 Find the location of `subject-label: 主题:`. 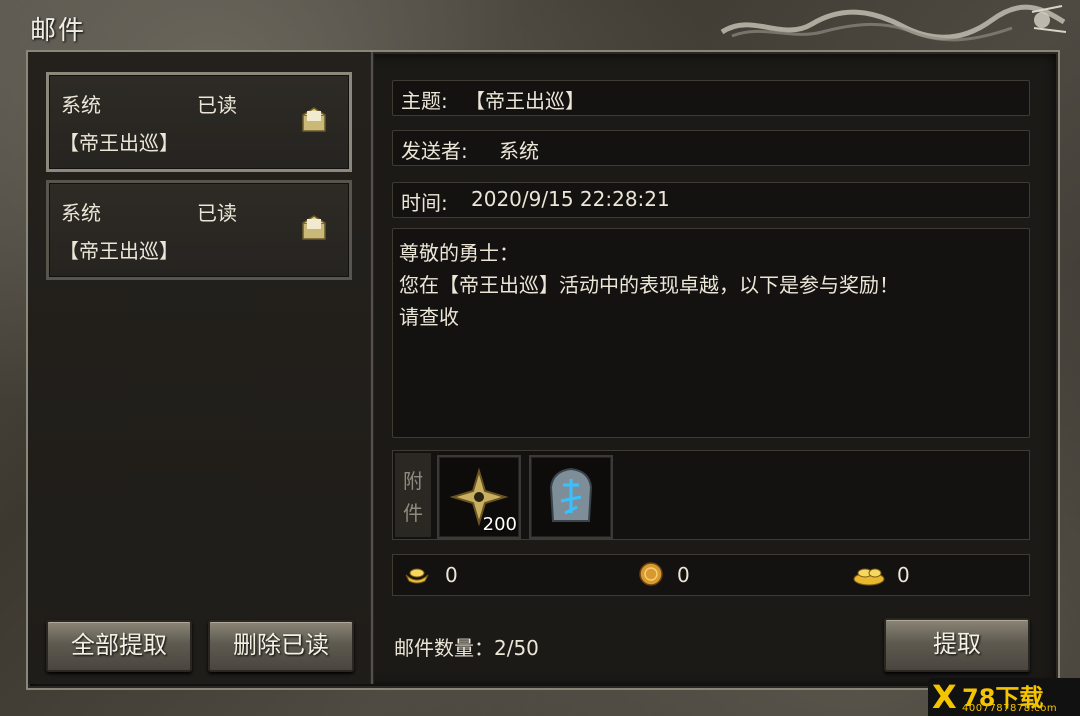

subject-label: 主题: is located at coordinates (424, 101).